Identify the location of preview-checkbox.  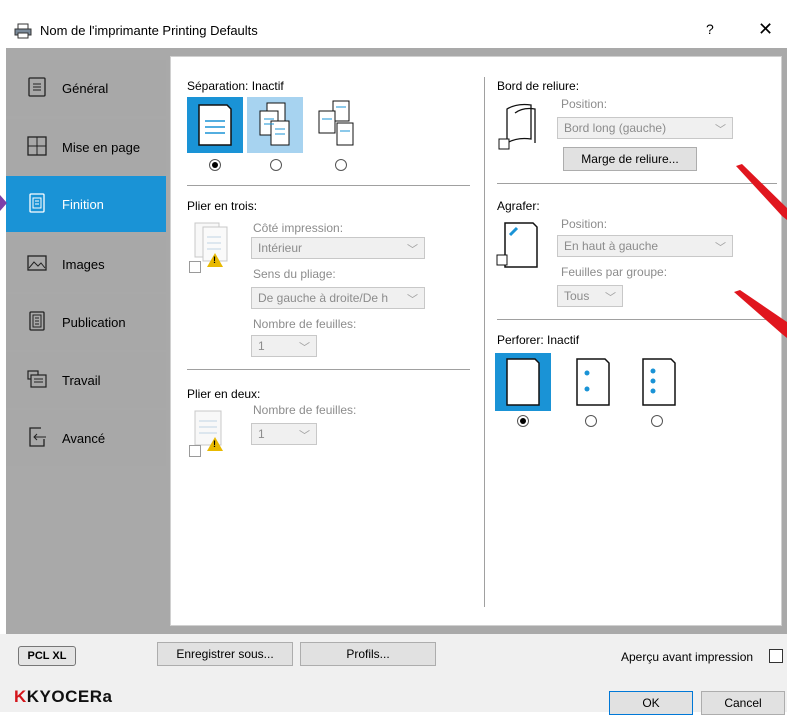
(776, 656).